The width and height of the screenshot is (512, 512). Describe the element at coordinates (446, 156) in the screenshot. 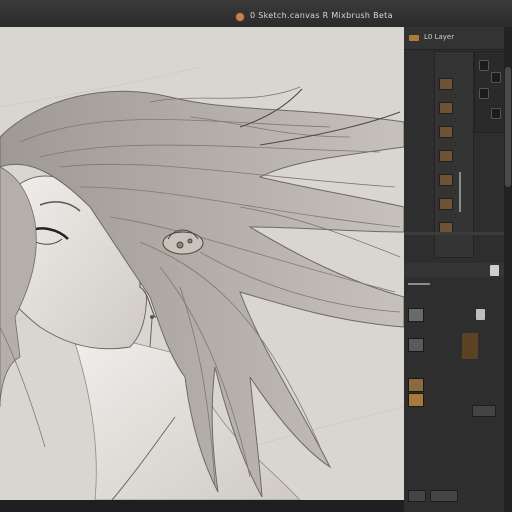

I see `smudge-tool-icon` at that location.